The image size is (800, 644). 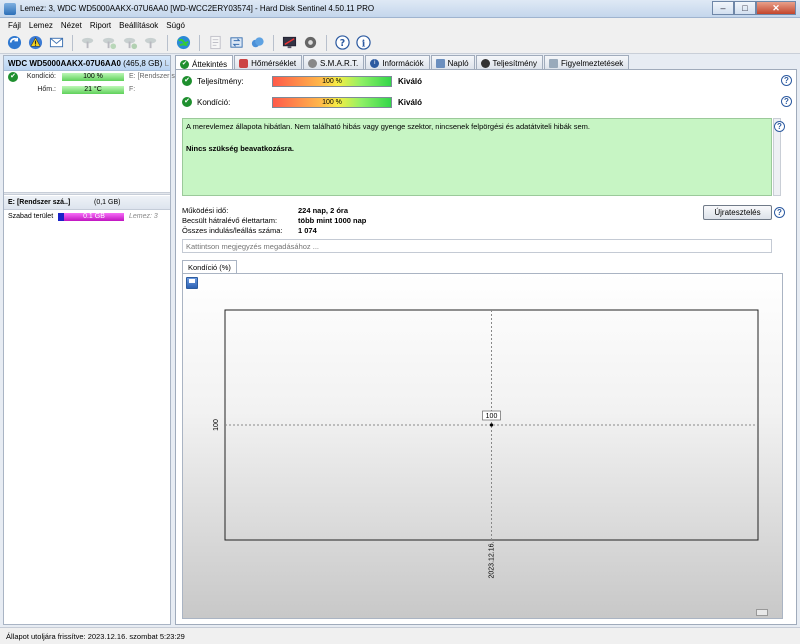 I want to click on note-input, so click(x=477, y=246).